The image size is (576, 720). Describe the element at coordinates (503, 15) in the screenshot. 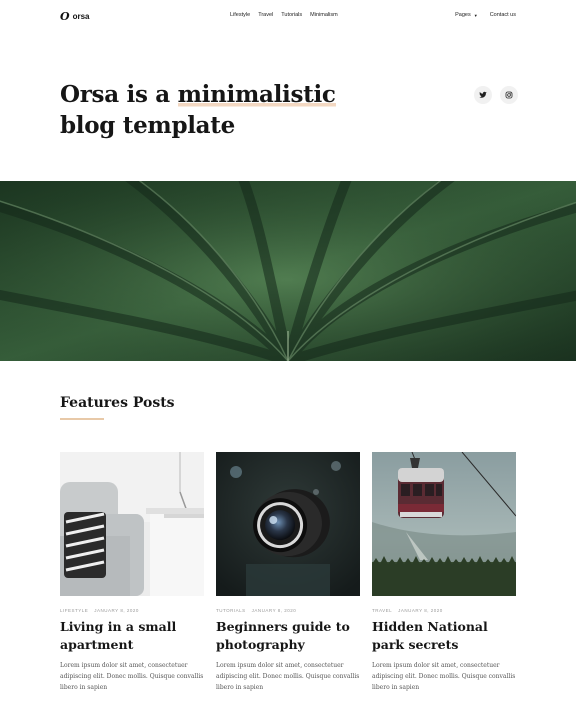

I see `contact-link: Contact us` at that location.